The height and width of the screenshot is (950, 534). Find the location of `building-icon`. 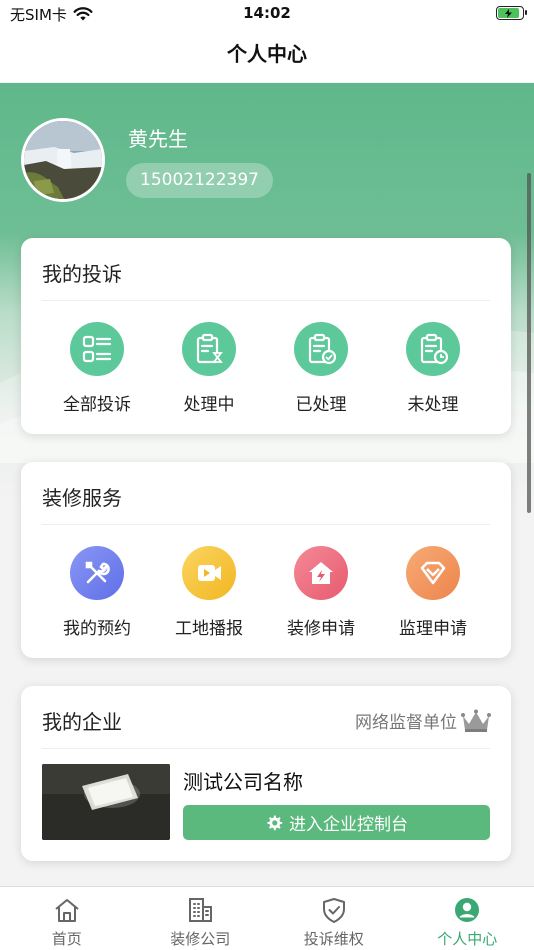

building-icon is located at coordinates (201, 910).